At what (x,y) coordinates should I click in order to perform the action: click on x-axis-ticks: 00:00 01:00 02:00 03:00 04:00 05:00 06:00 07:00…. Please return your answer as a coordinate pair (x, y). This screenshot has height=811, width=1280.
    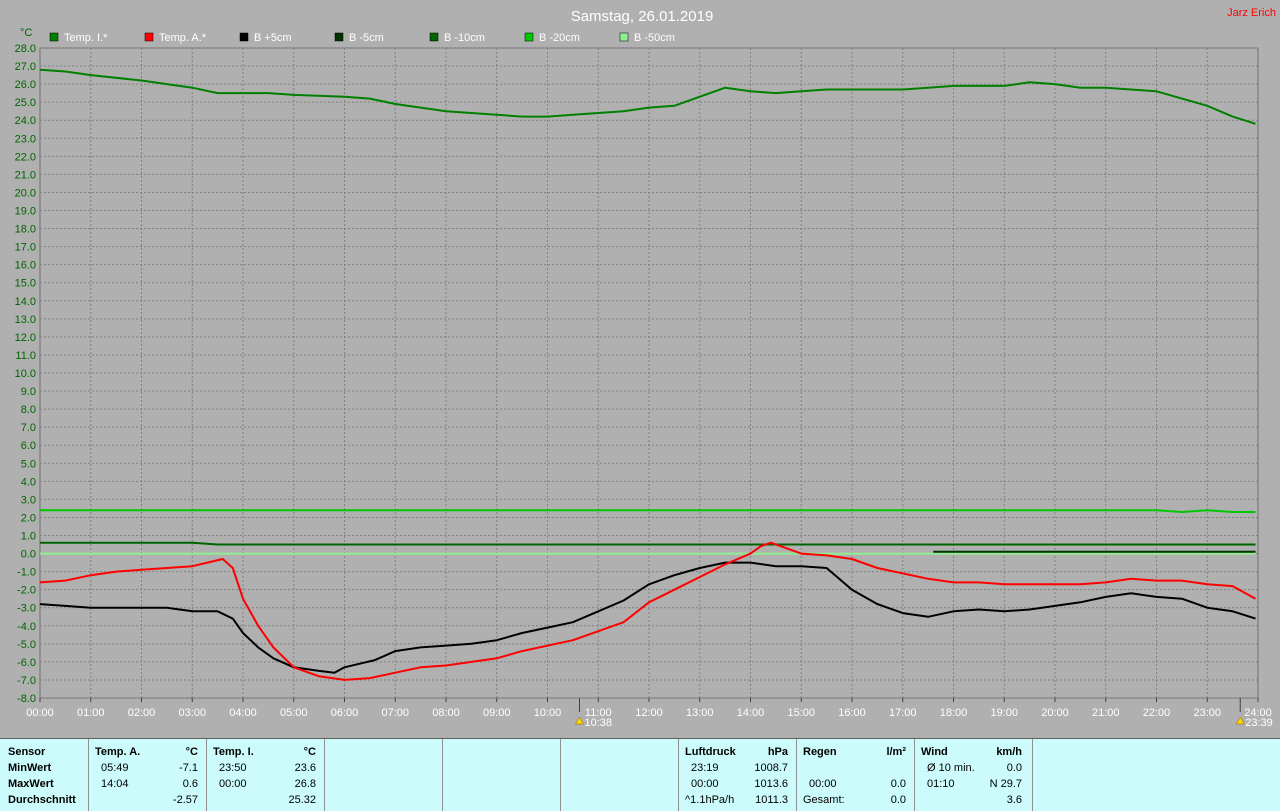
    Looking at the image, I should click on (649, 708).